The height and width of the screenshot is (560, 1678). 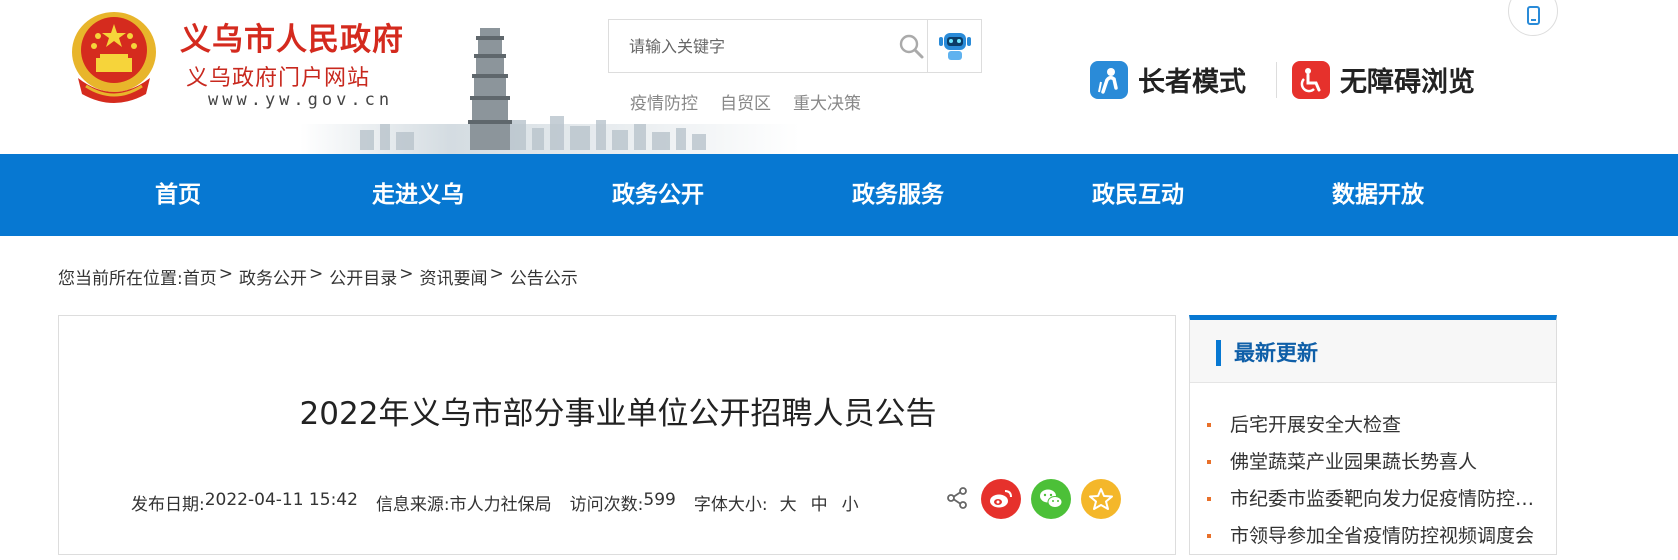 What do you see at coordinates (898, 195) in the screenshot?
I see `nav-item-services: 政务服务` at bounding box center [898, 195].